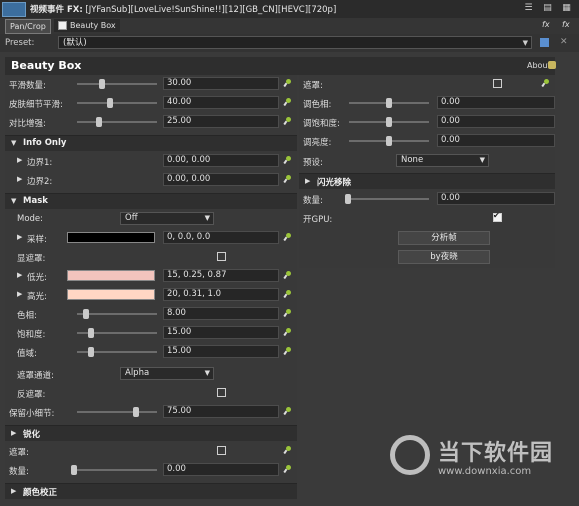  What do you see at coordinates (566, 24) in the screenshot?
I see `fx-remove-icon: fx` at bounding box center [566, 24].